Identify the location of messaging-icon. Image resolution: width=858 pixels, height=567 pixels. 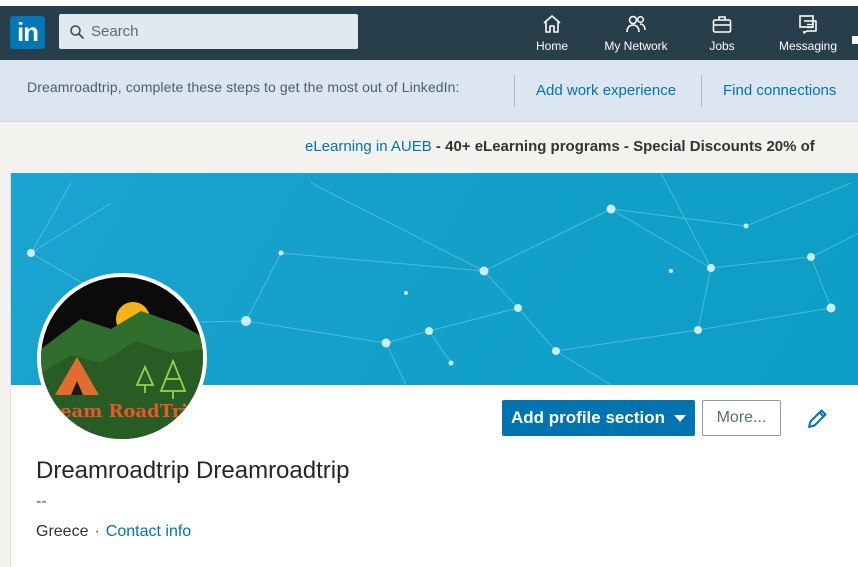
(808, 24).